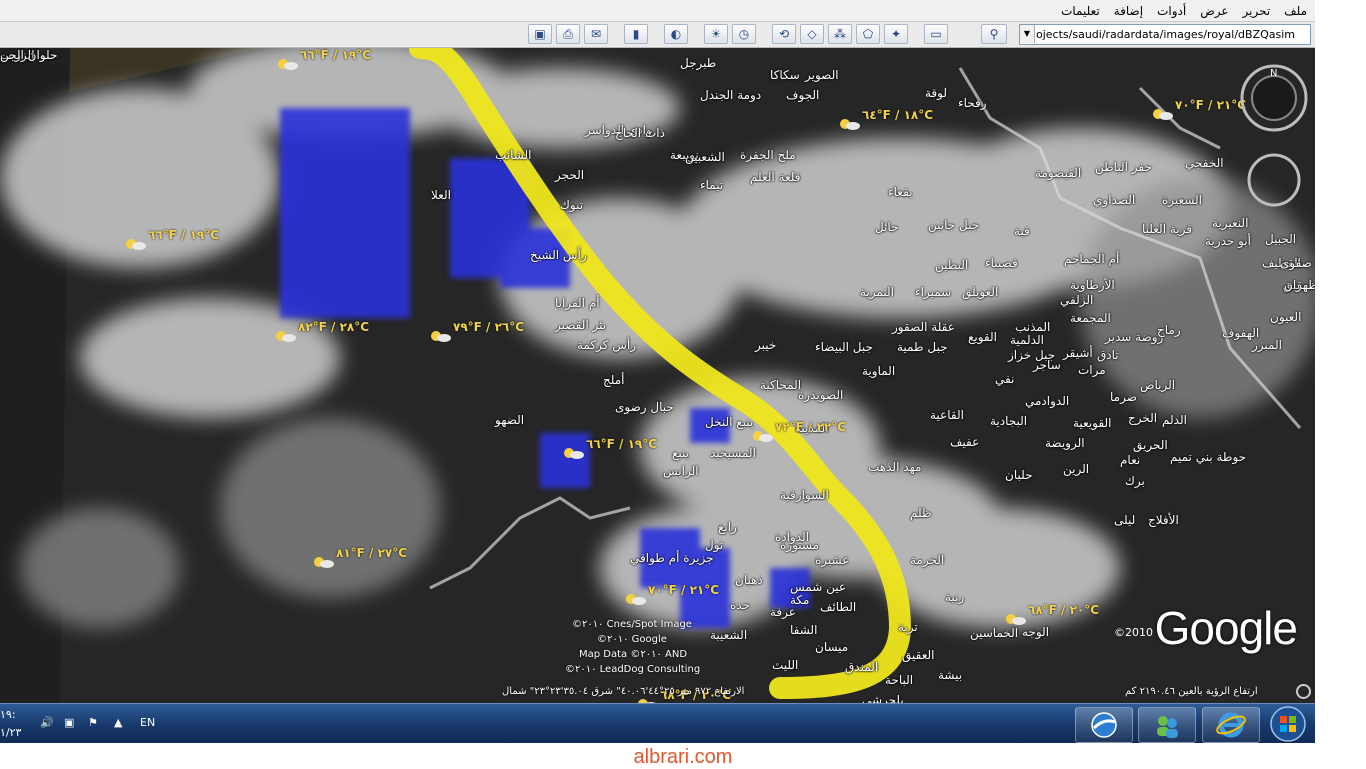  Describe the element at coordinates (1027, 34) in the screenshot. I see `address-dropdown: ▼` at that location.